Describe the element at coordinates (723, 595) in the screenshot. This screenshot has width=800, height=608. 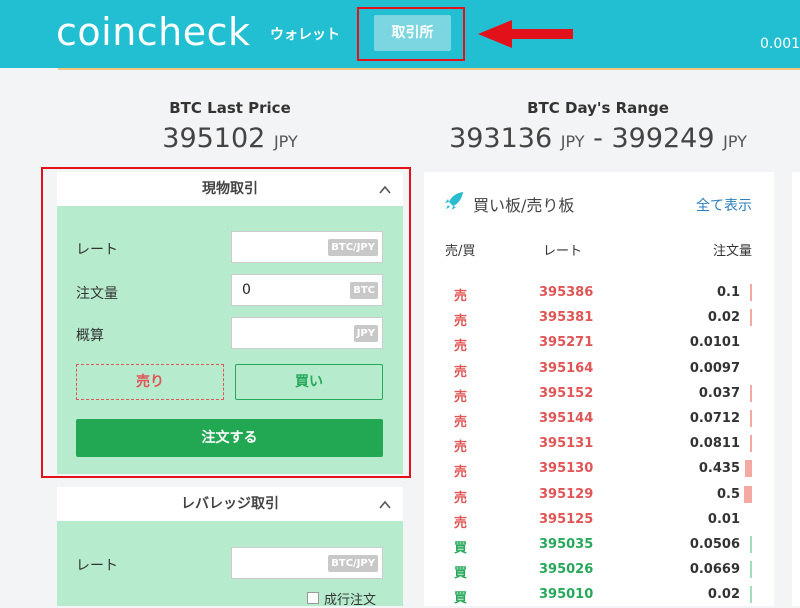
I see `order-qty-12: 0.02` at that location.